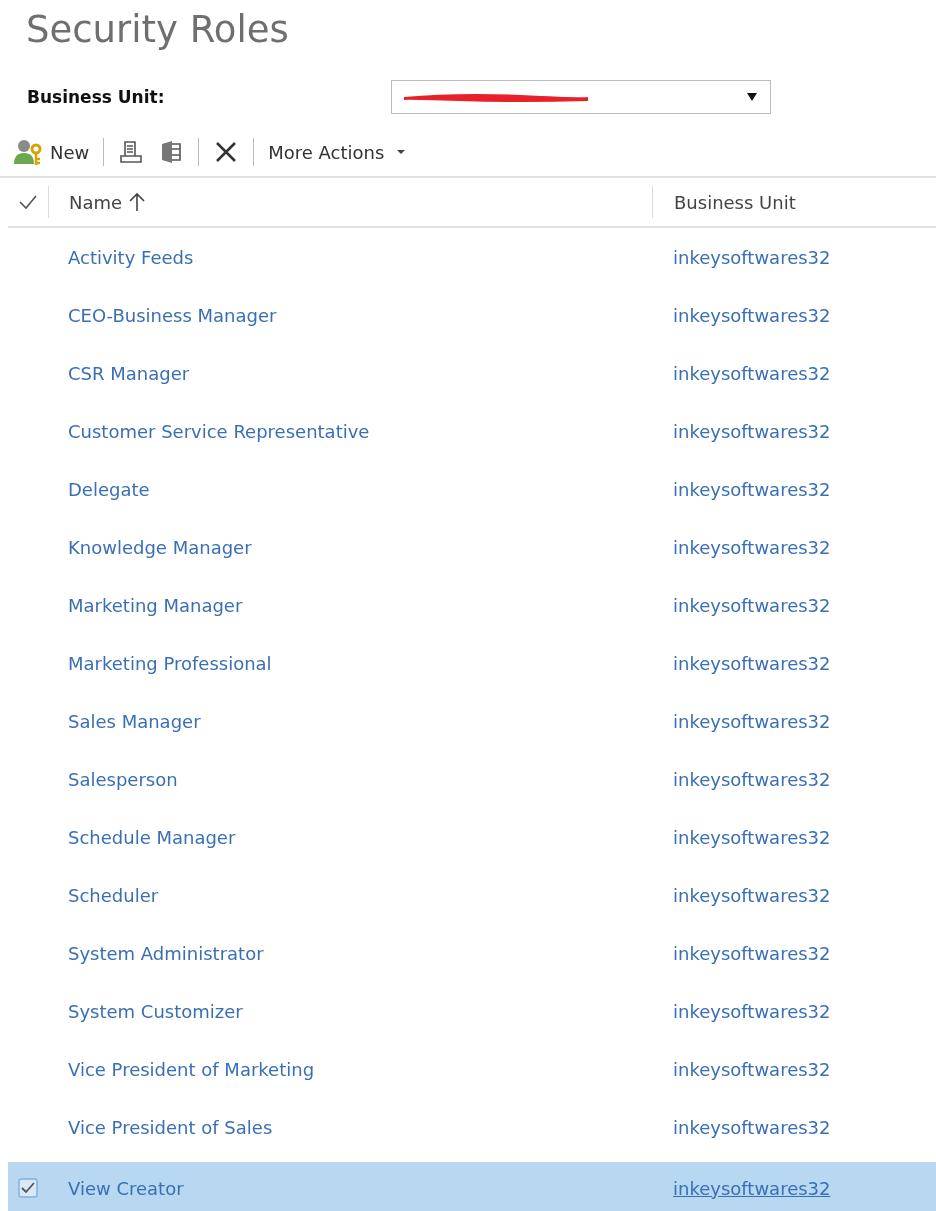  What do you see at coordinates (472, 663) in the screenshot?
I see `table-row: Marketing Professional inkeysoftwares32` at bounding box center [472, 663].